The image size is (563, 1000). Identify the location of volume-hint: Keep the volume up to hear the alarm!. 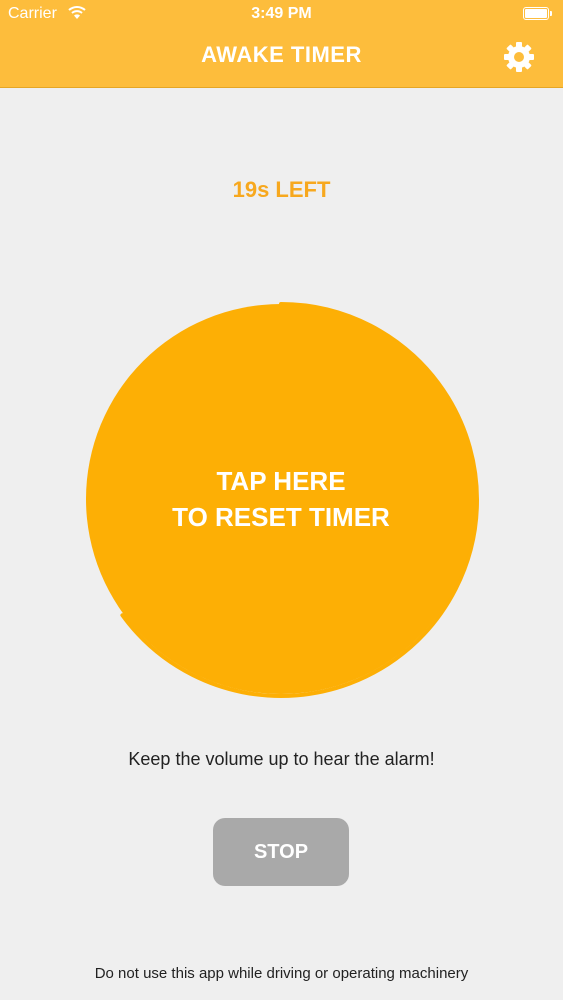
(281, 759).